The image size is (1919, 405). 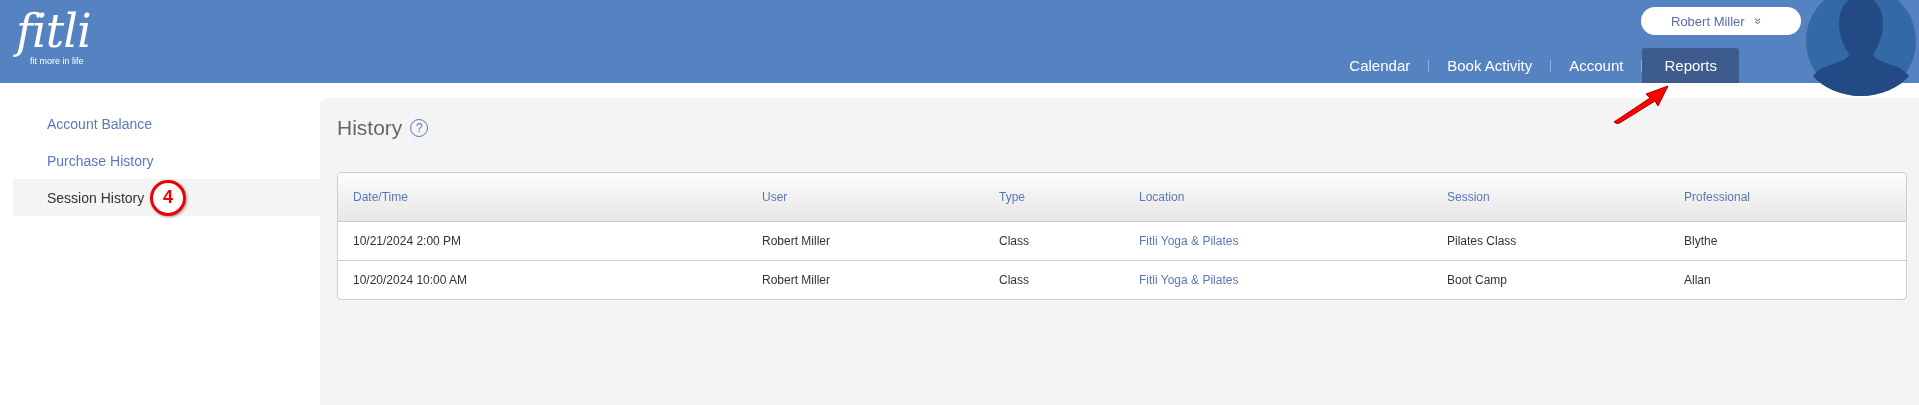 I want to click on user-menu: Robert Miller », so click(x=1721, y=21).